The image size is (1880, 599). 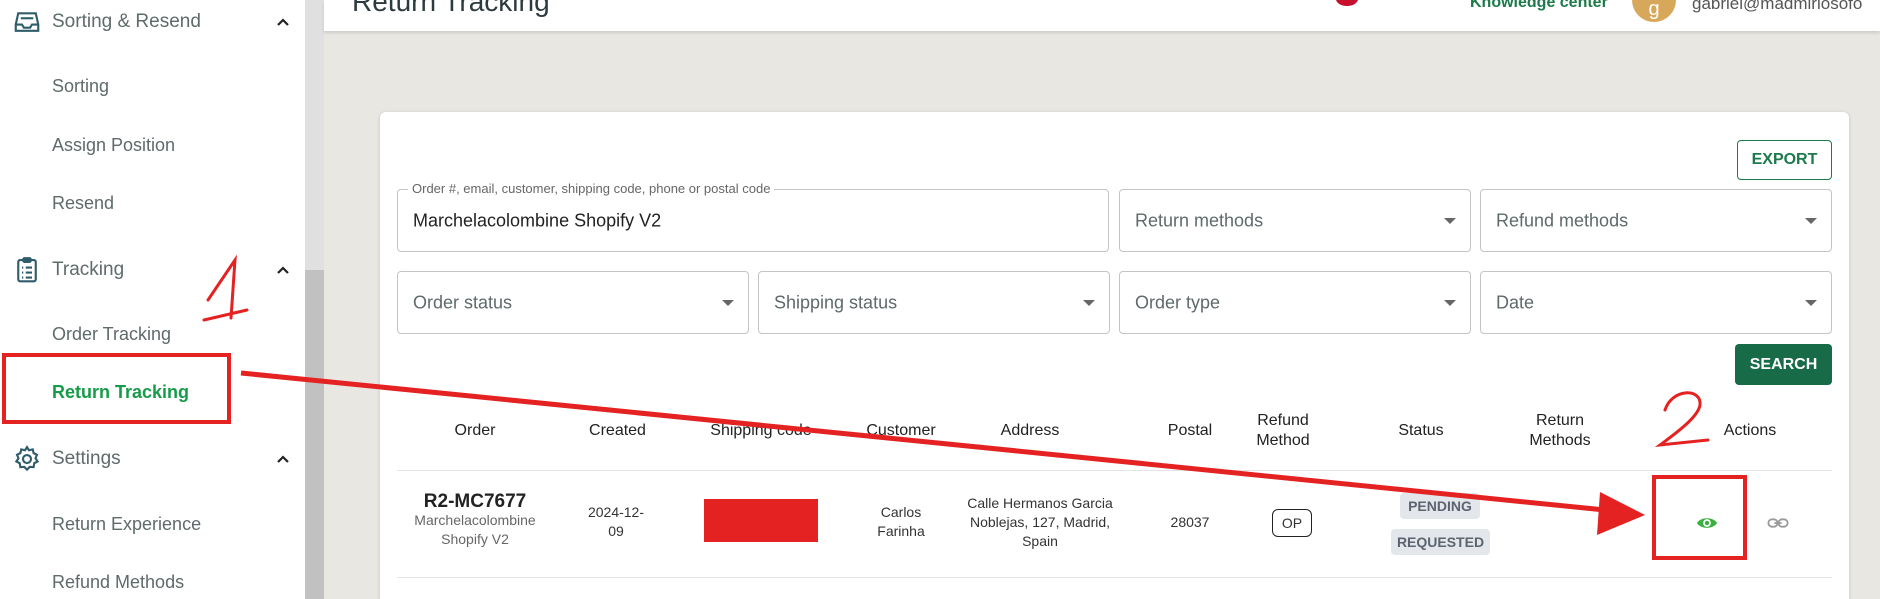 What do you see at coordinates (1292, 523) in the screenshot?
I see `refund-method-badge: OP` at bounding box center [1292, 523].